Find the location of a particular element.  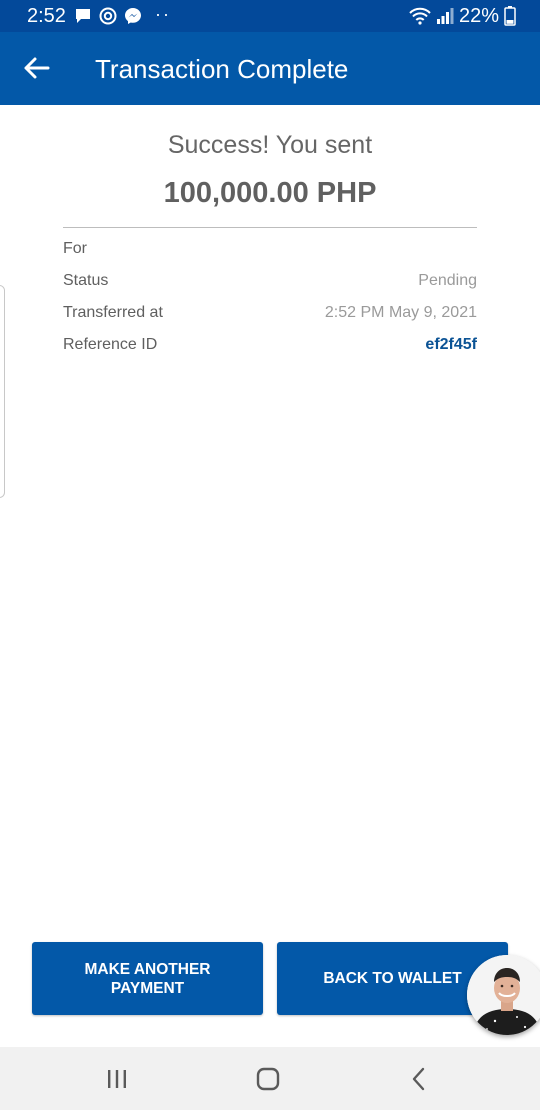

divider is located at coordinates (270, 227).